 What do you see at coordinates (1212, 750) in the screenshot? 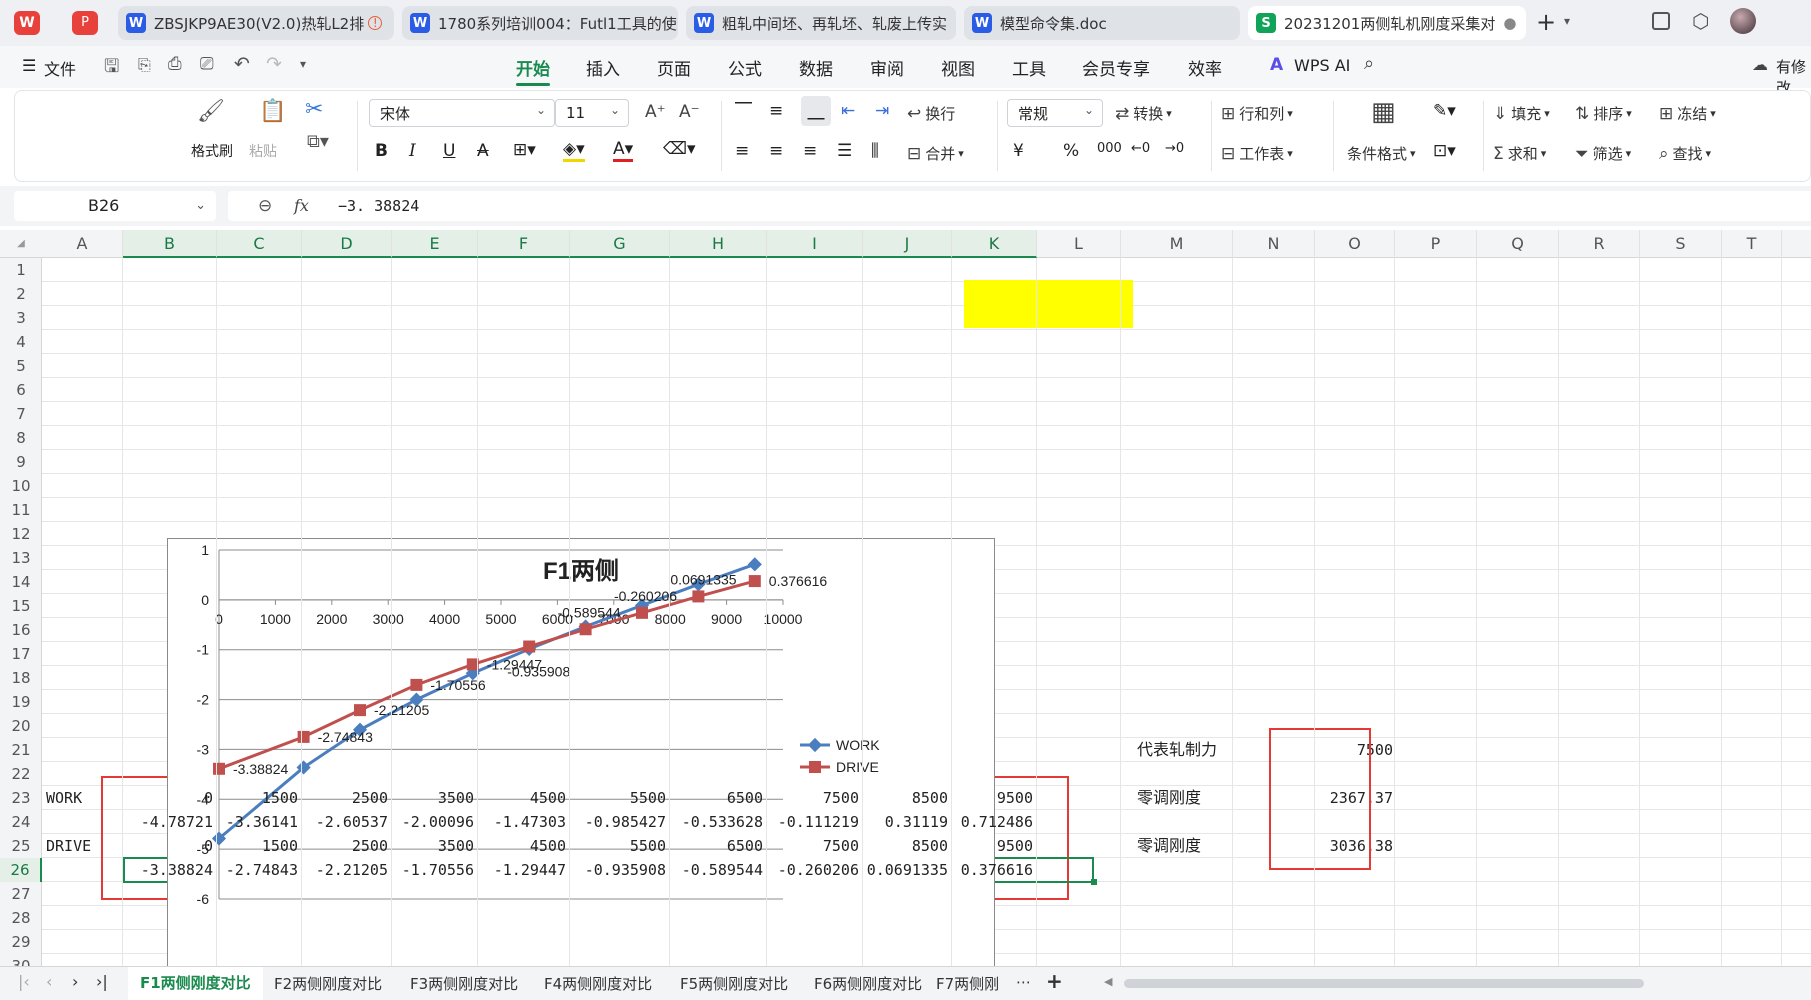
I see `cell-M21: 代表轧制力` at bounding box center [1212, 750].